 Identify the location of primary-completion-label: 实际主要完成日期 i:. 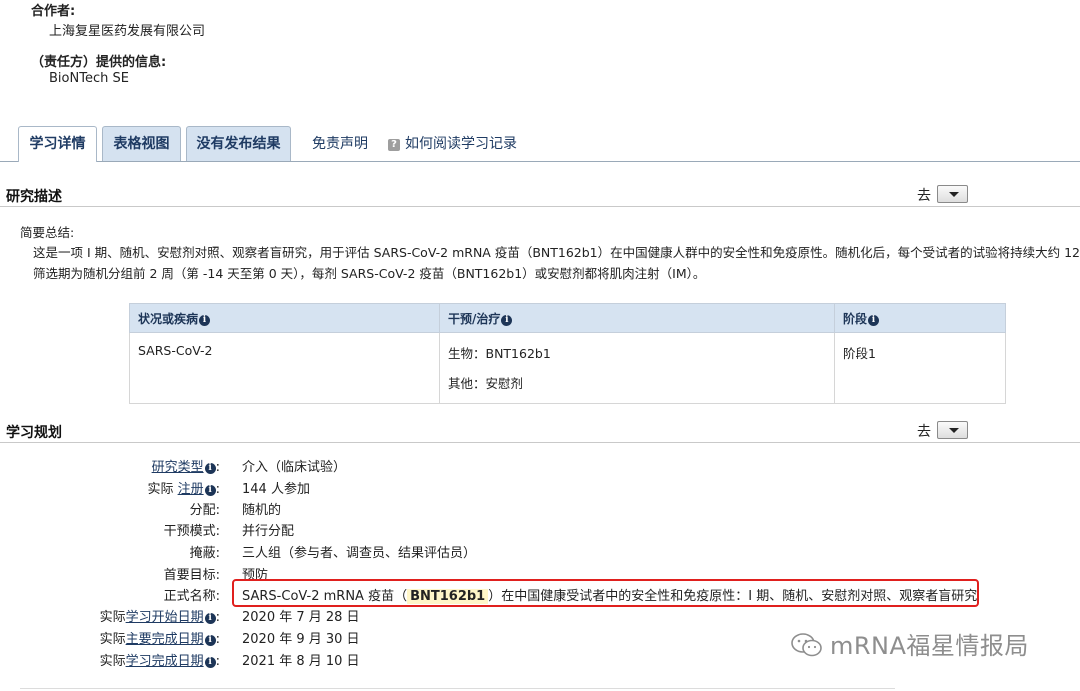
(159, 639).